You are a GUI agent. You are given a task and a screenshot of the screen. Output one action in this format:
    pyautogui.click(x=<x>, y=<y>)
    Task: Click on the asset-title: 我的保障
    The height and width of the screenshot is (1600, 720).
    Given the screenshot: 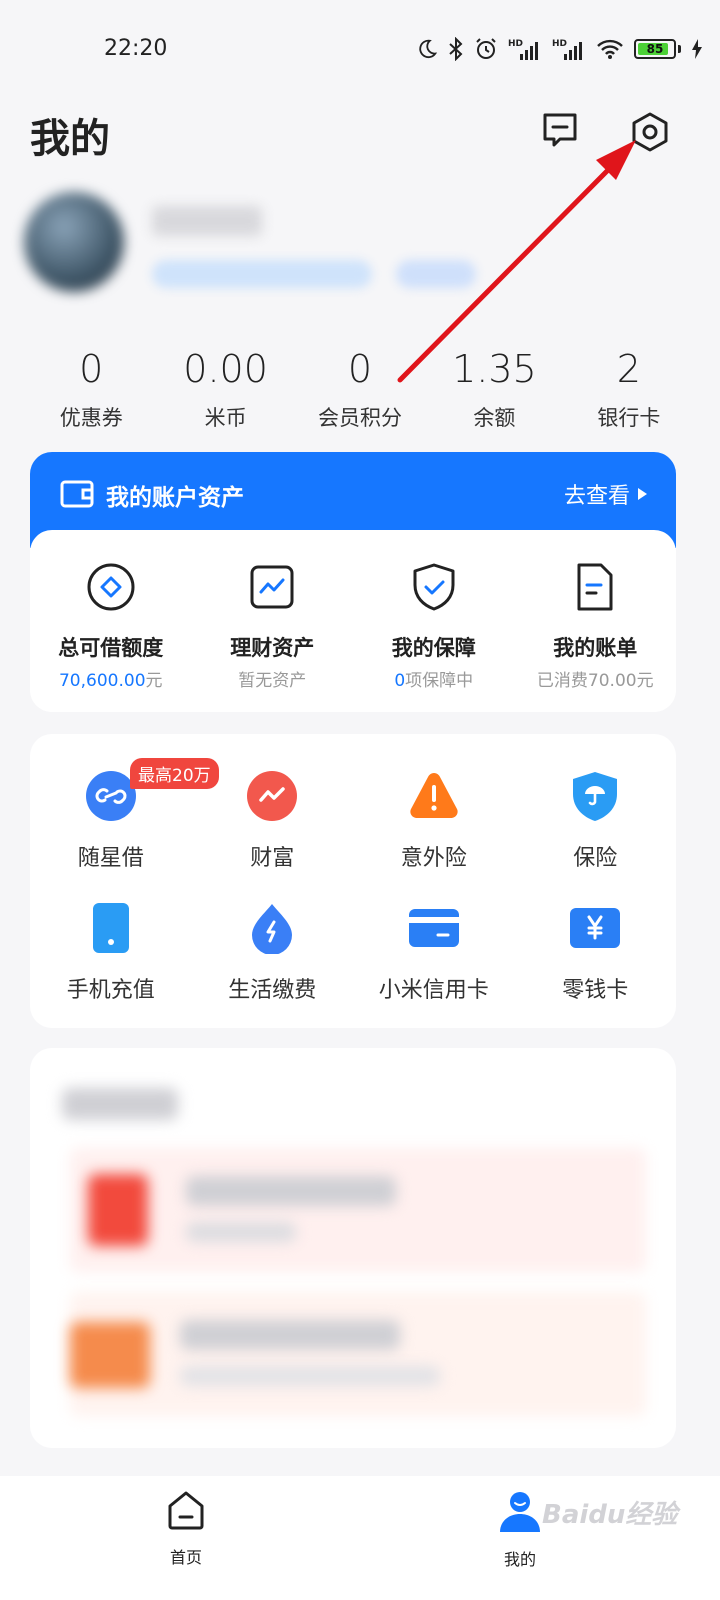 What is the action you would take?
    pyautogui.click(x=433, y=648)
    